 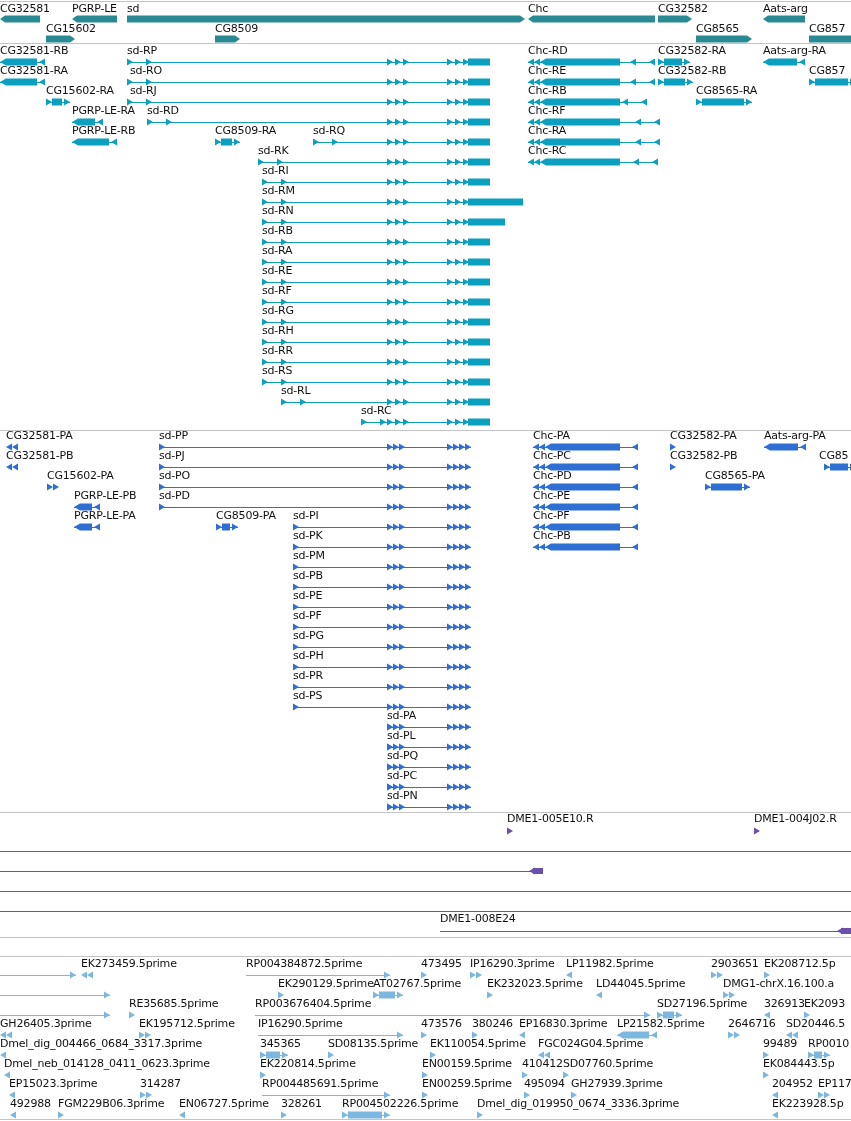 I want to click on feature-label: sd-RG, so click(x=278, y=310).